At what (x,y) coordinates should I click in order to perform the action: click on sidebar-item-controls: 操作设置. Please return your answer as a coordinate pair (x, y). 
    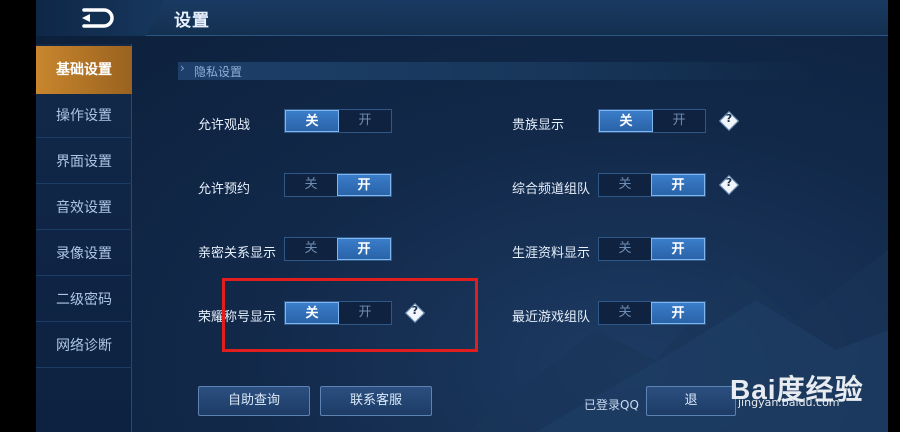
    Looking at the image, I should click on (84, 116).